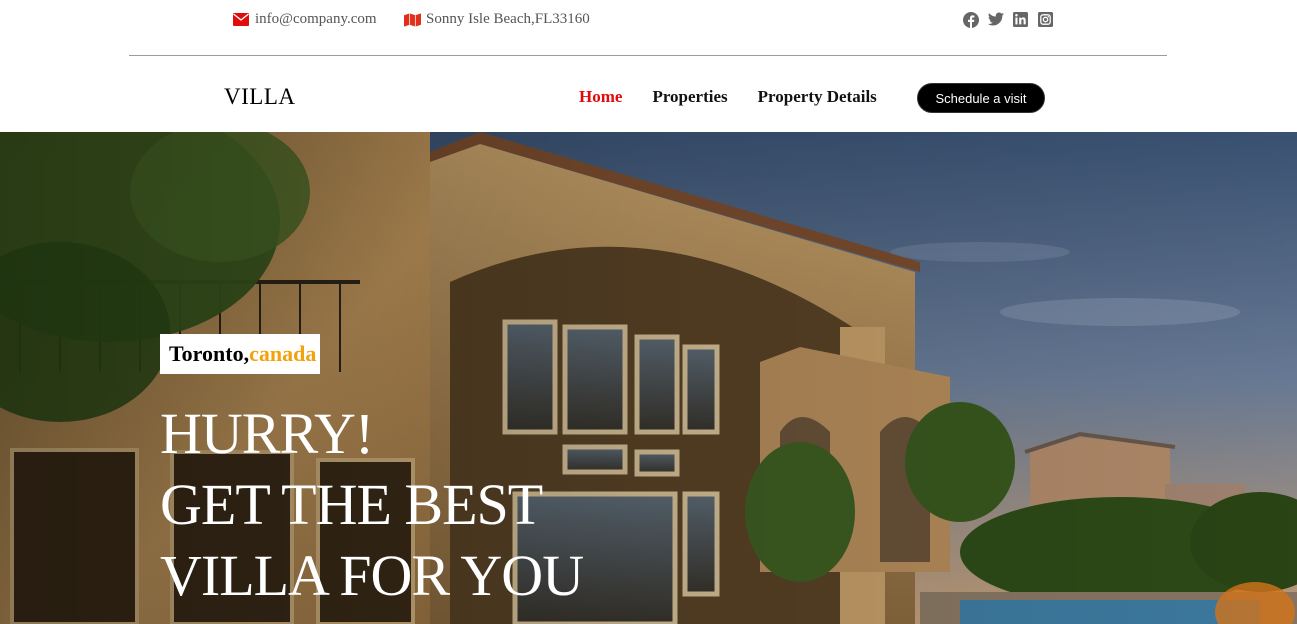  I want to click on map-icon, so click(412, 19).